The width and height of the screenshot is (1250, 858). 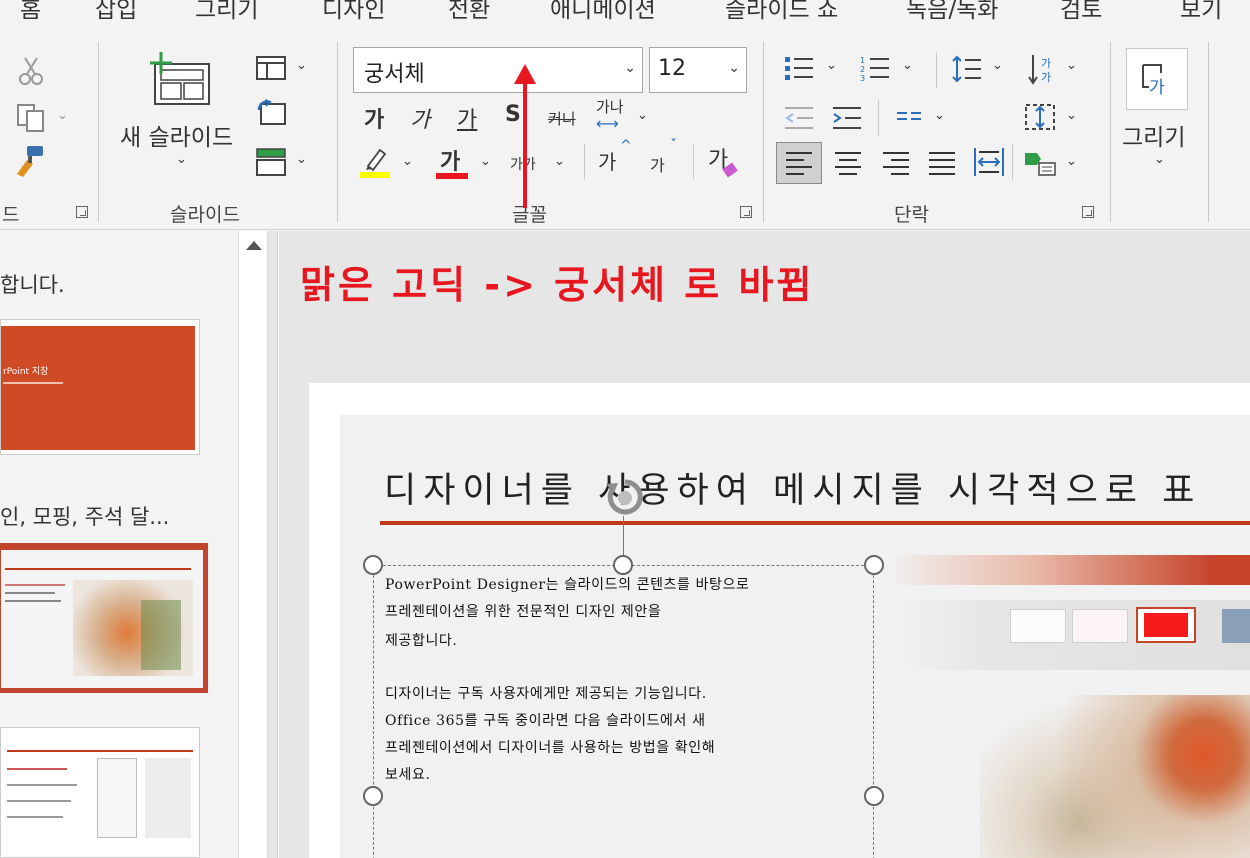 I want to click on body-text-line: 제공합니다., so click(x=421, y=641).